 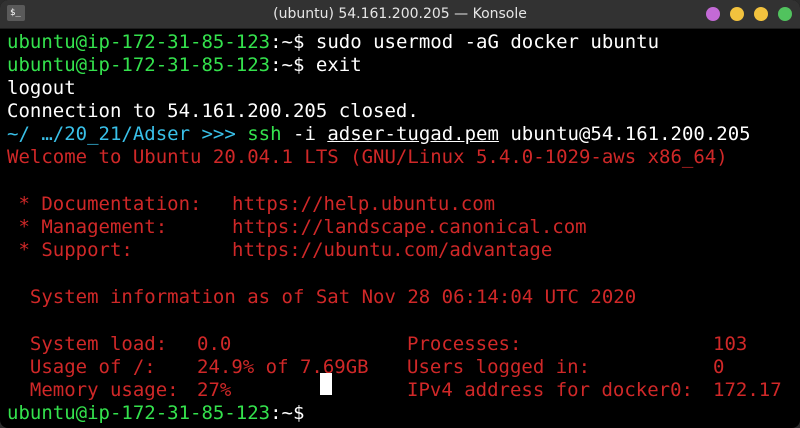 I want to click on support-row: * Support:, so click(x=70, y=250).